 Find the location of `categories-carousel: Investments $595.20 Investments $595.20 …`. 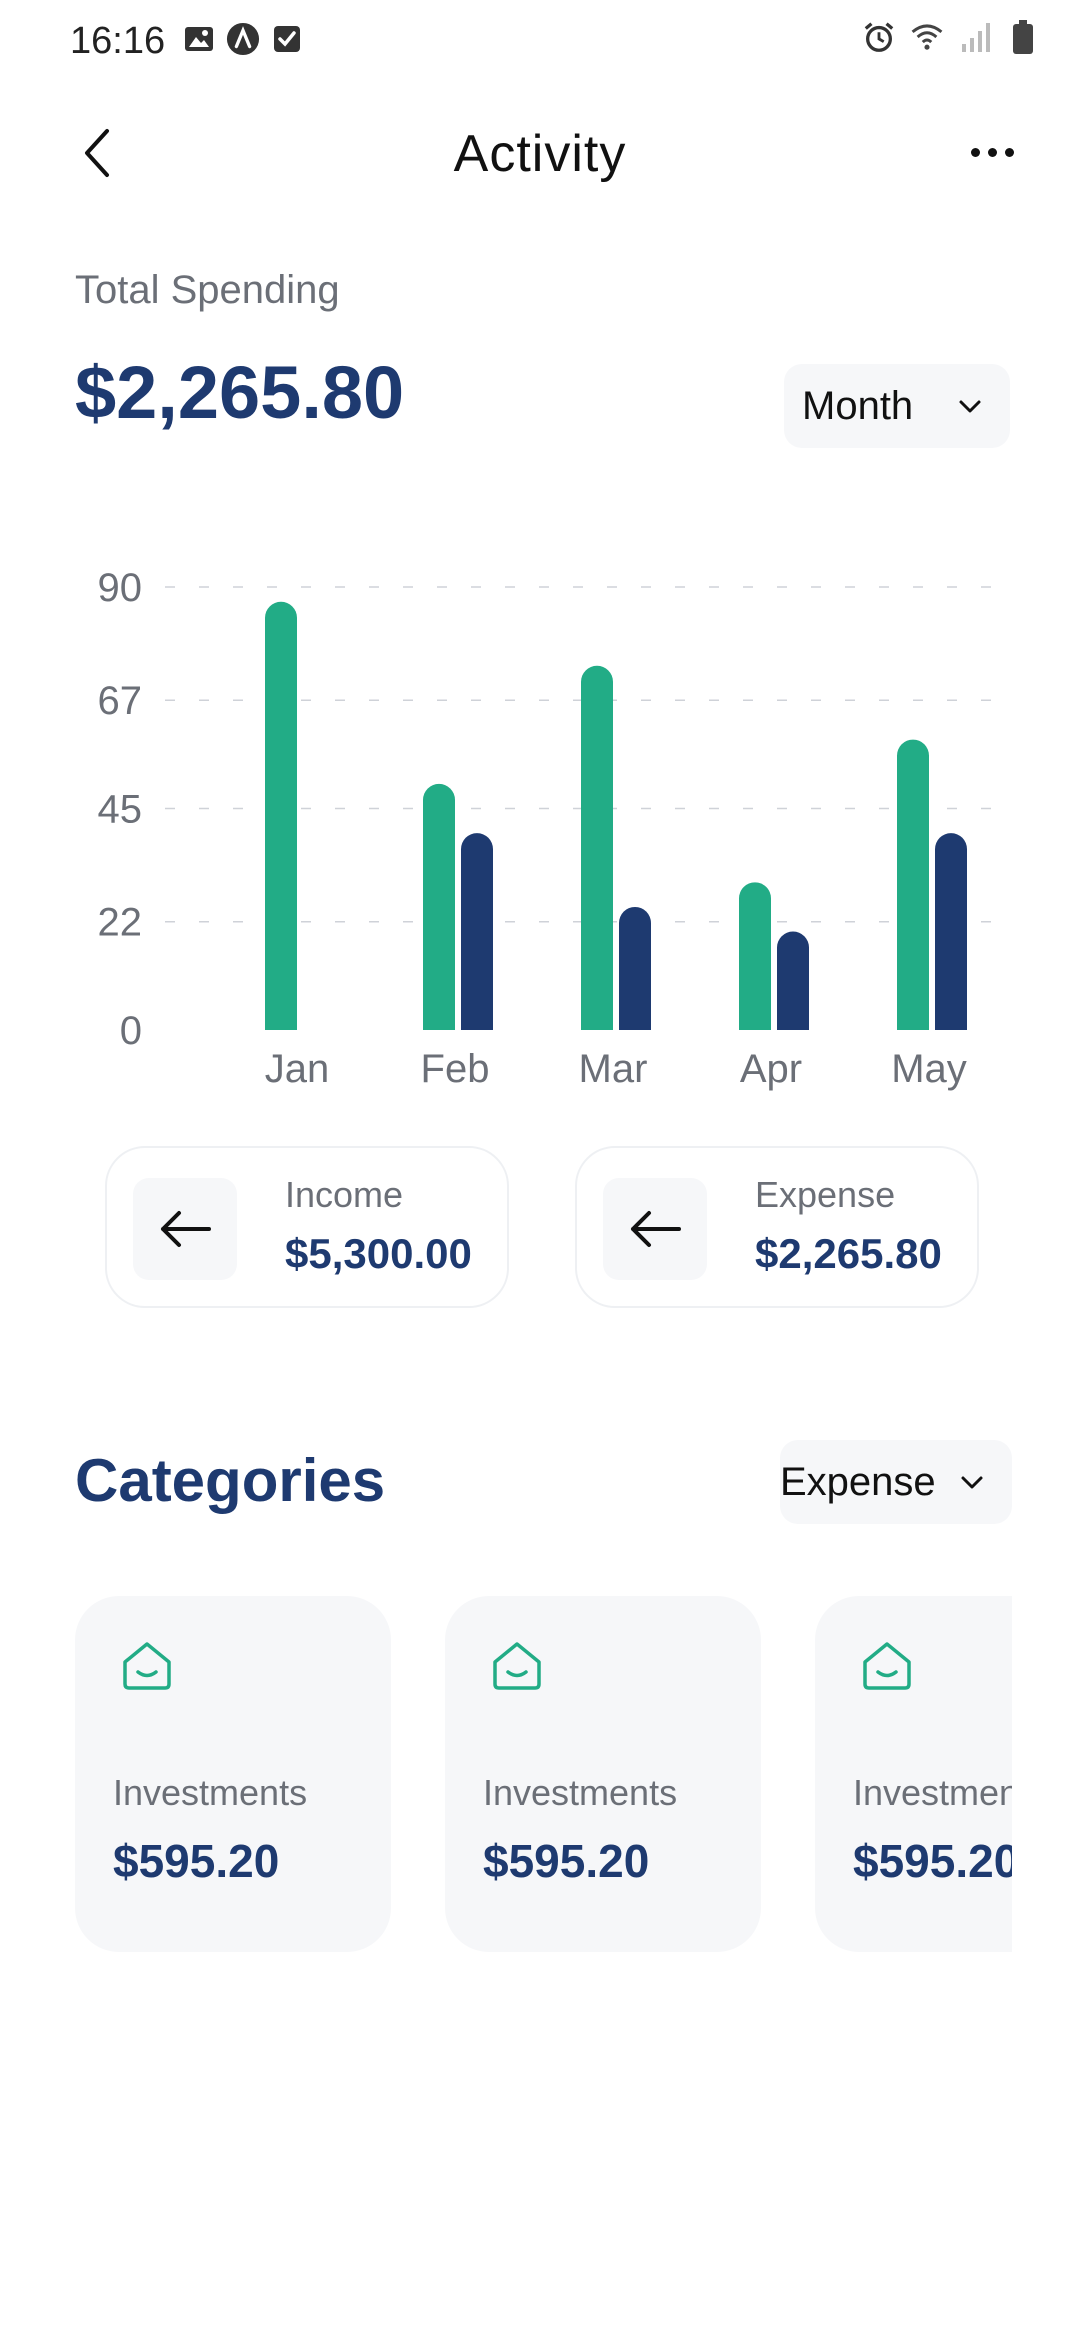

categories-carousel: Investments $595.20 Investments $595.20 … is located at coordinates (543, 1774).